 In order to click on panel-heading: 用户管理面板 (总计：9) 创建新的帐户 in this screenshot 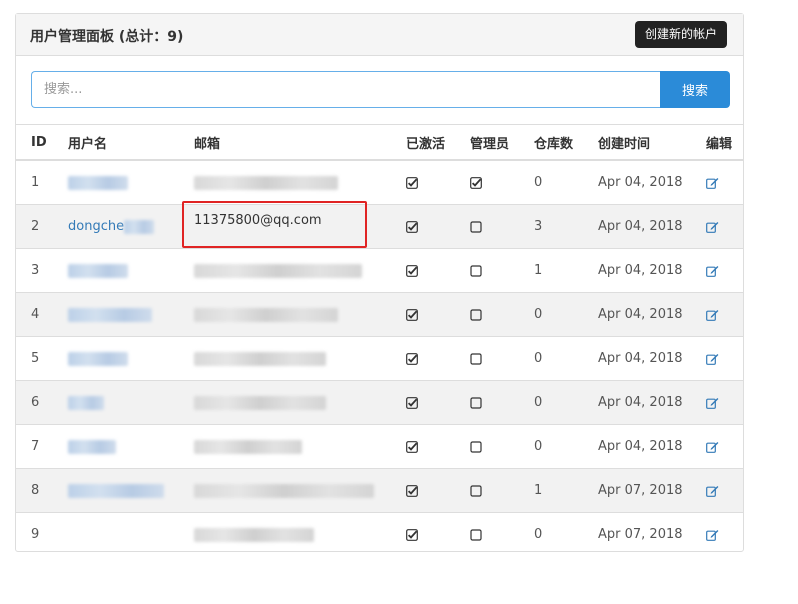, I will do `click(379, 35)`.